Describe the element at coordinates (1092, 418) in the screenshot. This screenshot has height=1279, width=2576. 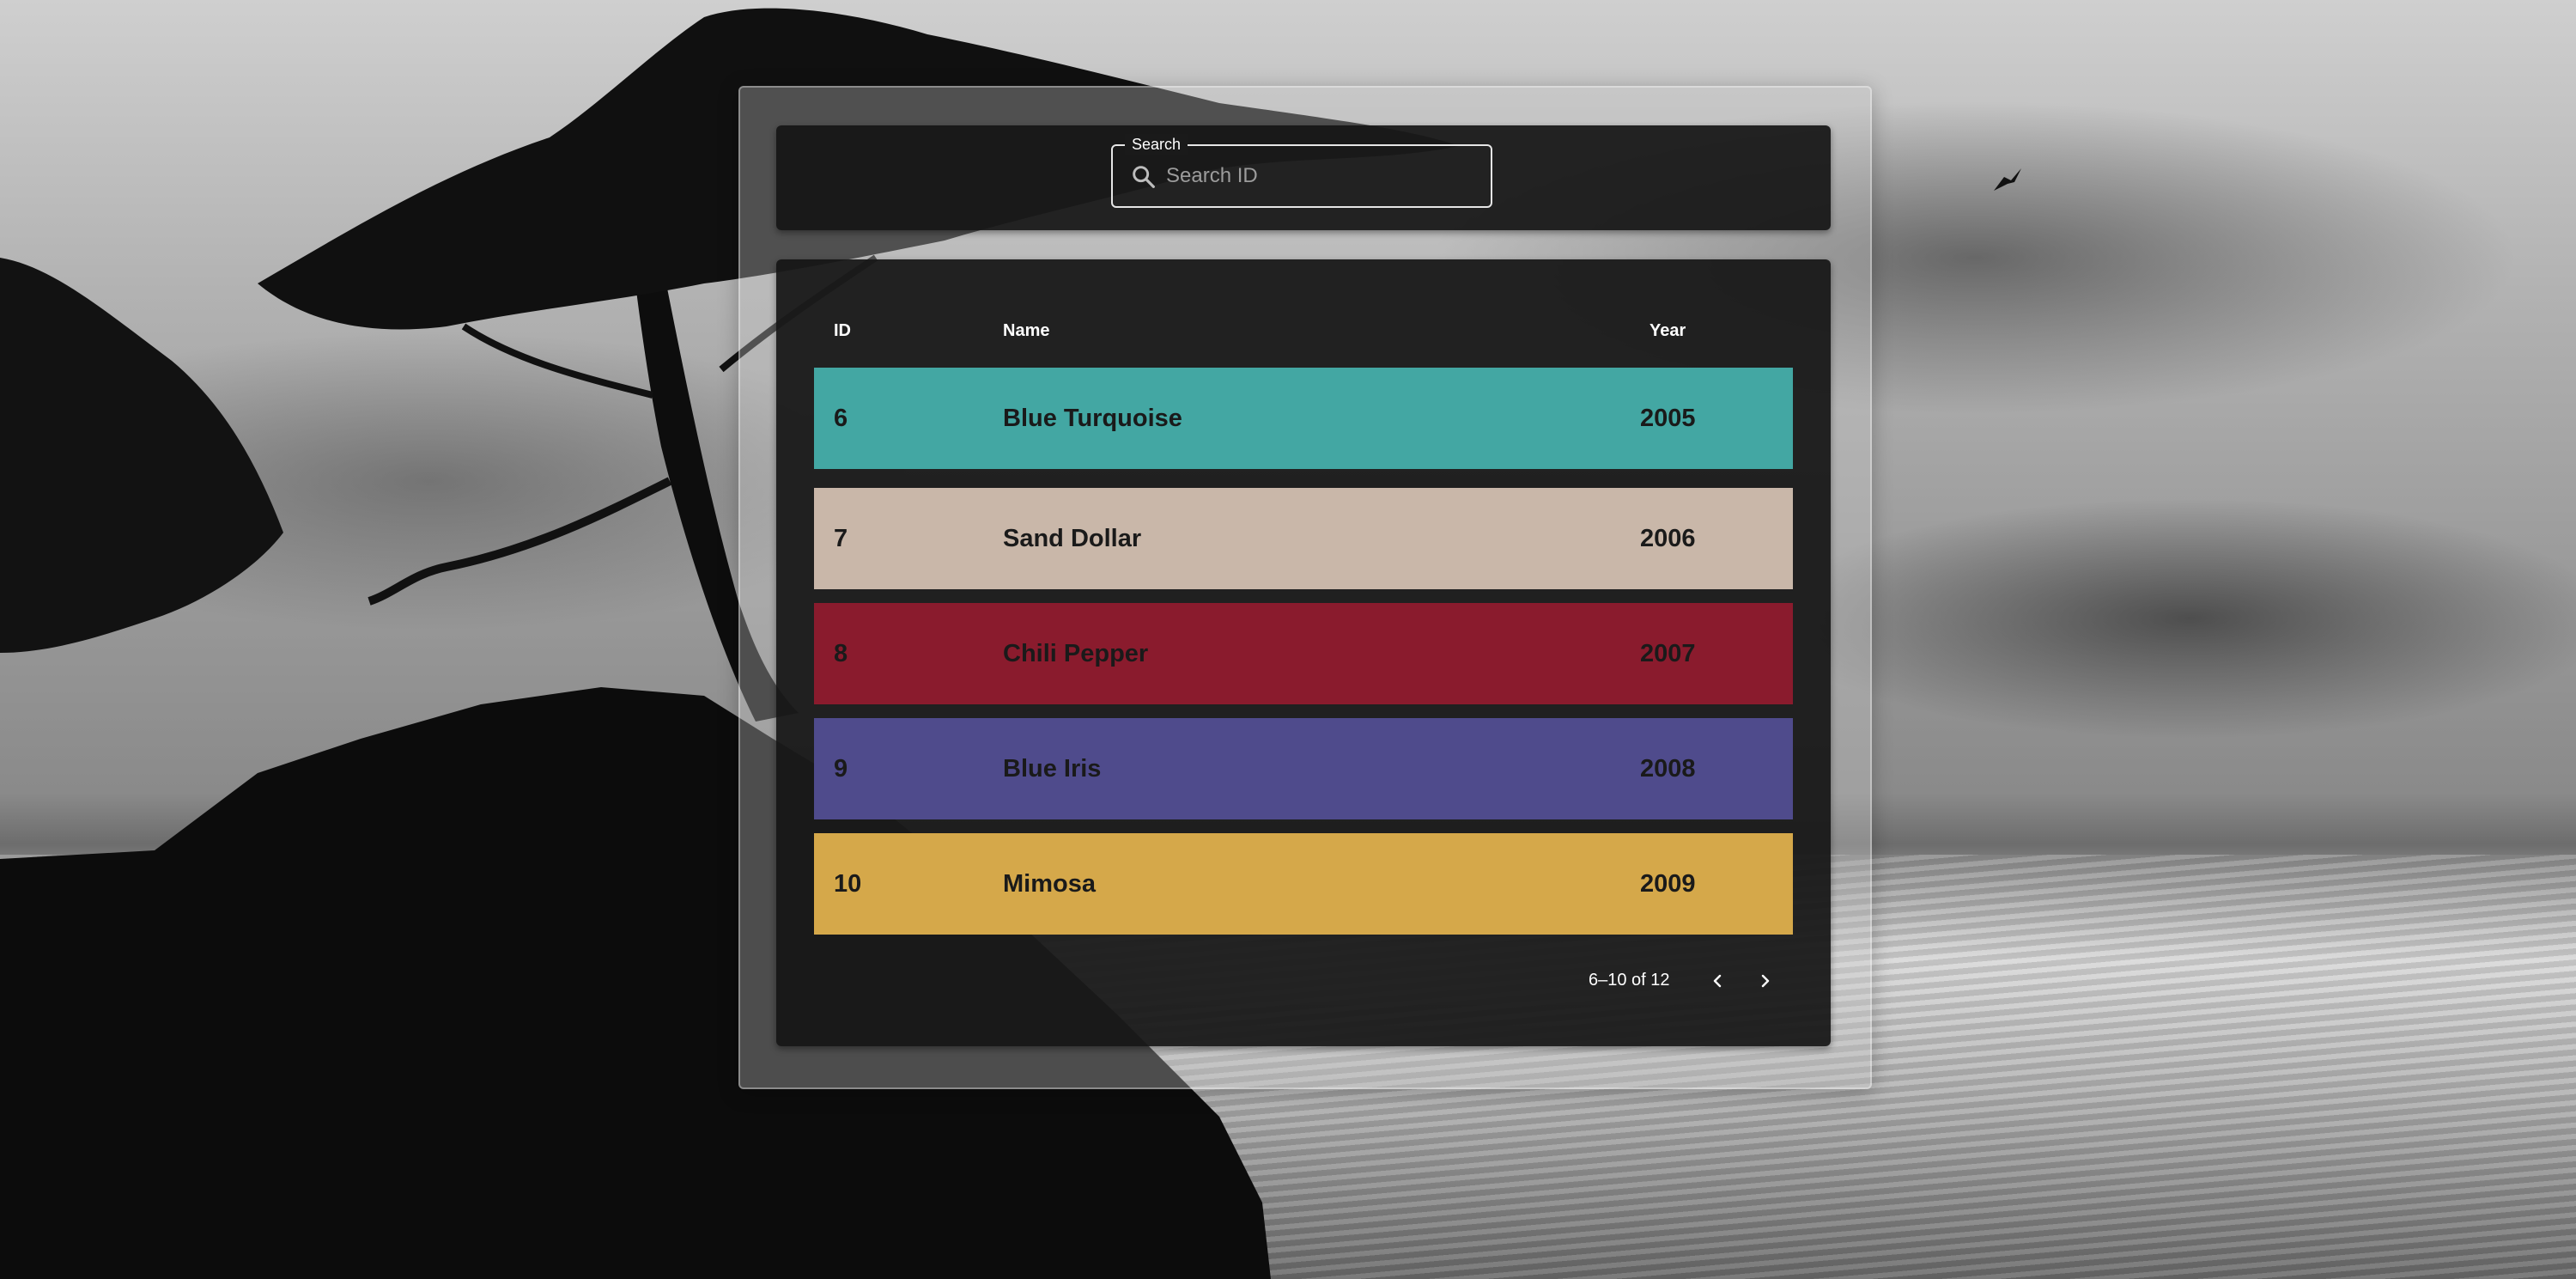
I see `cell-name: Blue Turquoise` at that location.